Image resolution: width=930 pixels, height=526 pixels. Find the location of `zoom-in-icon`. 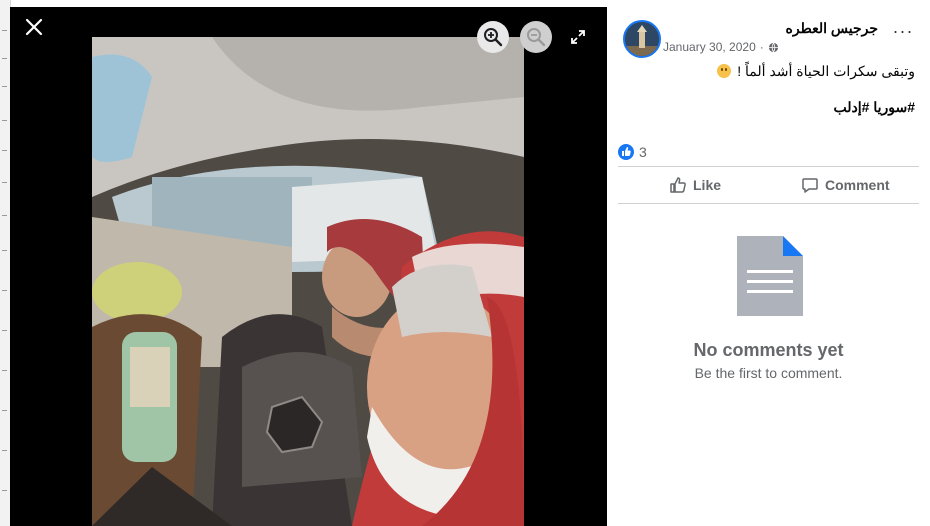

zoom-in-icon is located at coordinates (493, 37).